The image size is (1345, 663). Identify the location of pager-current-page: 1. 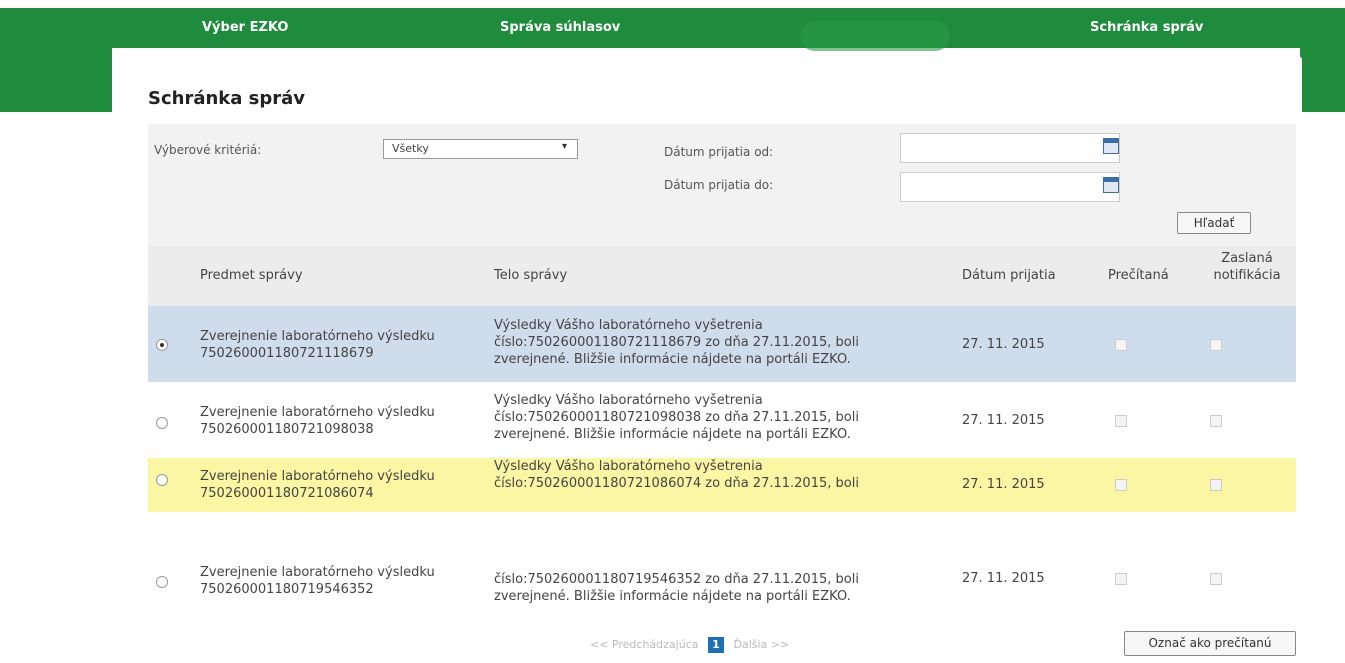
(715, 645).